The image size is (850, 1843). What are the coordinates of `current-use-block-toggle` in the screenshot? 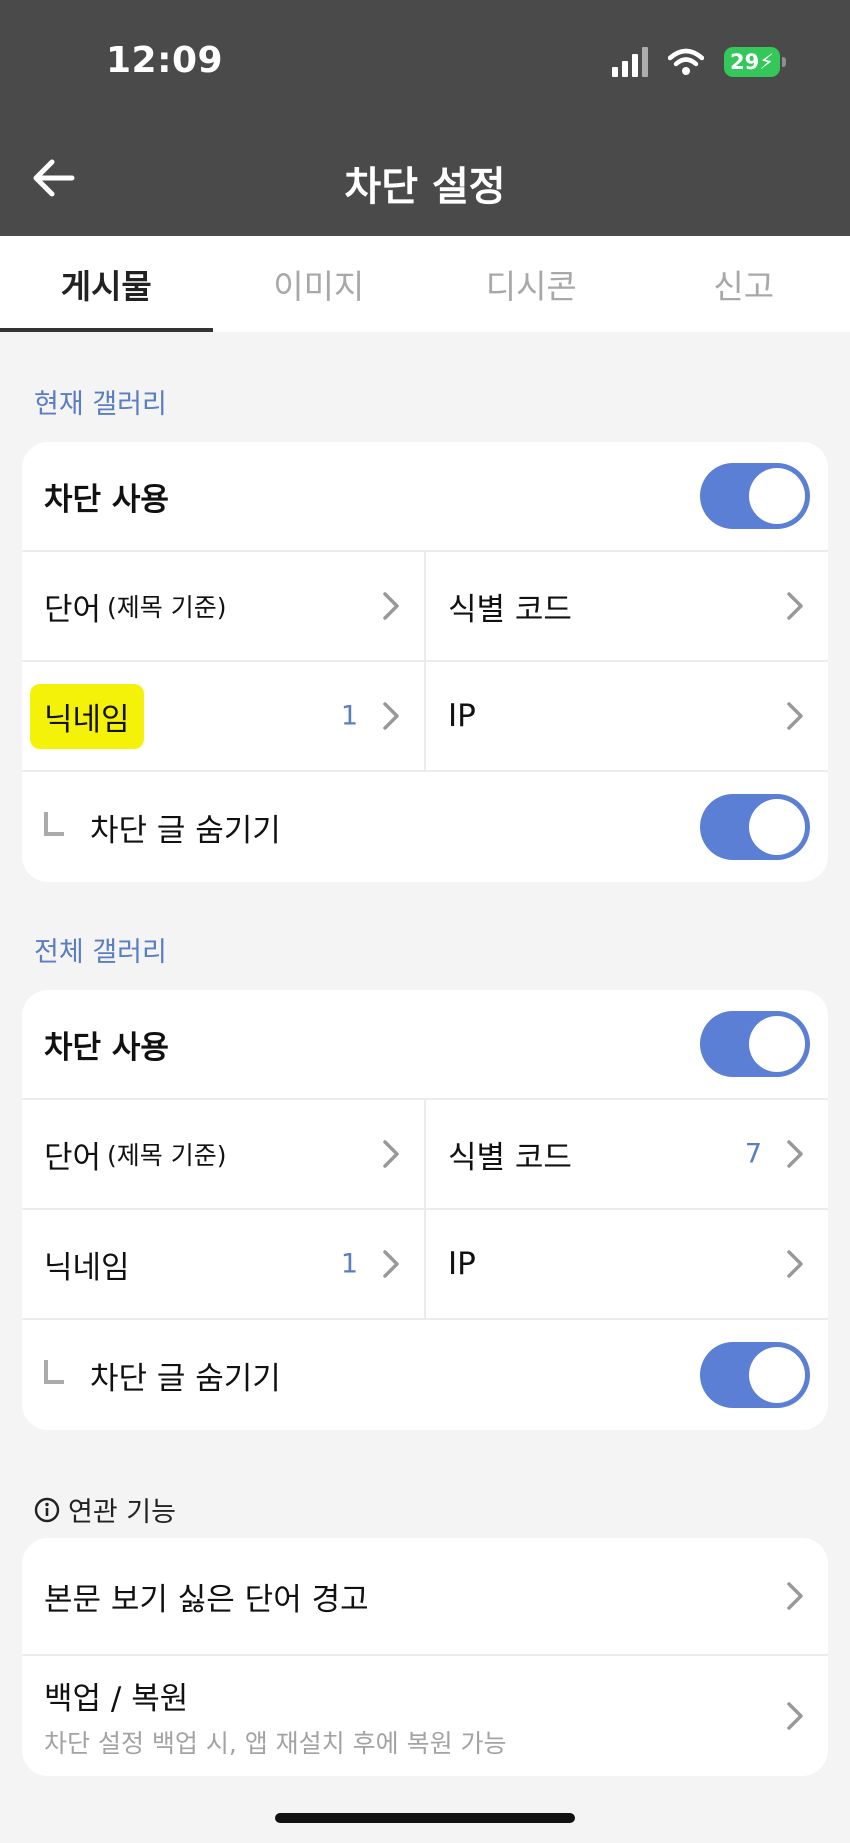 It's located at (755, 496).